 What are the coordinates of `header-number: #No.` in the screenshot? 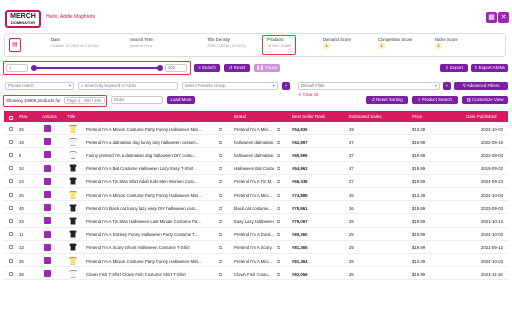 It's located at (24, 116).